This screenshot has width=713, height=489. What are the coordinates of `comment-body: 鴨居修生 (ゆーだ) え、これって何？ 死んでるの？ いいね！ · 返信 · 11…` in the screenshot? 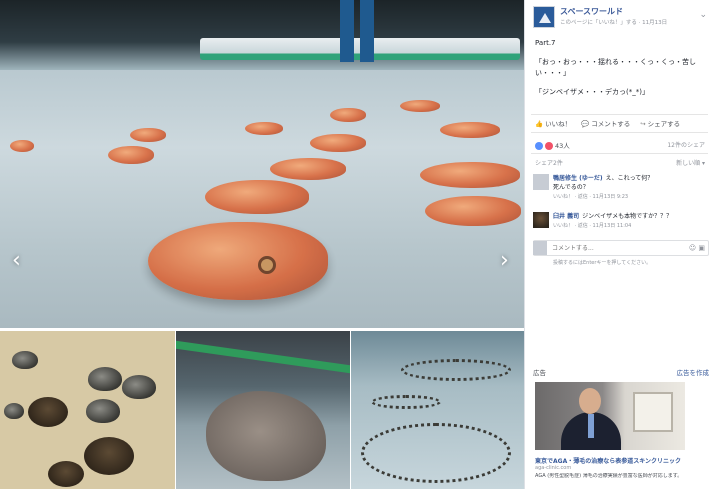 It's located at (632, 188).